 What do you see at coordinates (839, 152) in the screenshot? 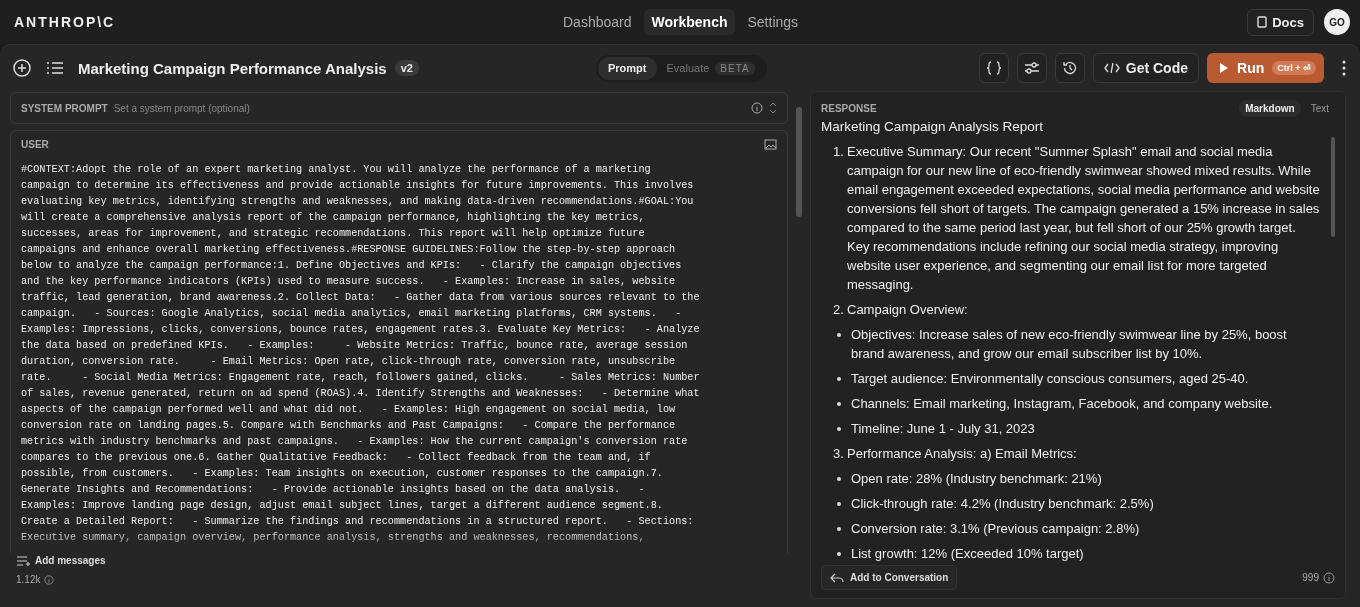
I see `list-number: 1.` at bounding box center [839, 152].